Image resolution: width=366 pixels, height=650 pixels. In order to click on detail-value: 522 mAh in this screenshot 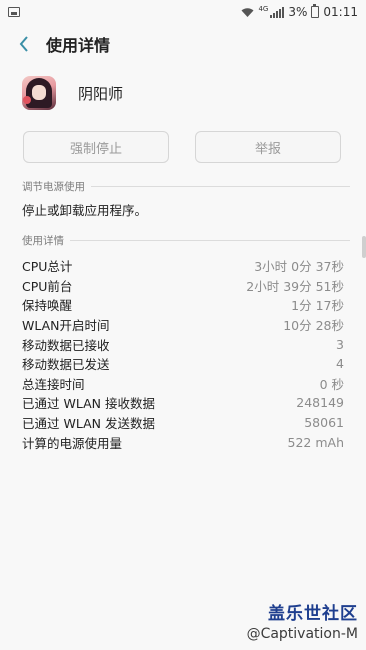, I will do `click(315, 442)`.